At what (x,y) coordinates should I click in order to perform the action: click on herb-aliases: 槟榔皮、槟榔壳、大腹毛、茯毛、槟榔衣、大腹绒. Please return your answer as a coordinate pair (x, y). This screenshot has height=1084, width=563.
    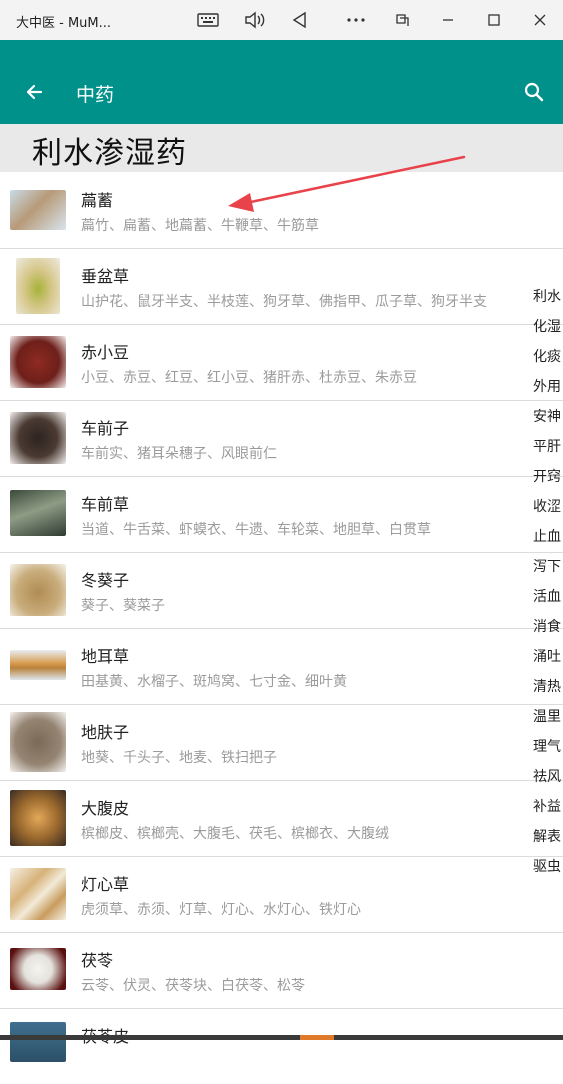
    Looking at the image, I should click on (235, 834).